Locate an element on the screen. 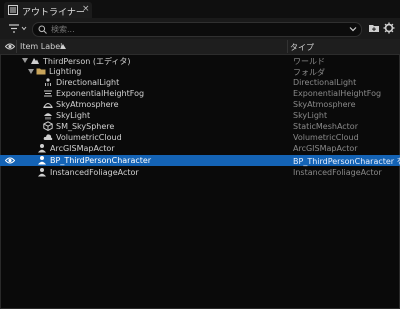 Image resolution: width=400 pixels, height=309 pixels. tab-title: アウトライナー is located at coordinates (53, 13).